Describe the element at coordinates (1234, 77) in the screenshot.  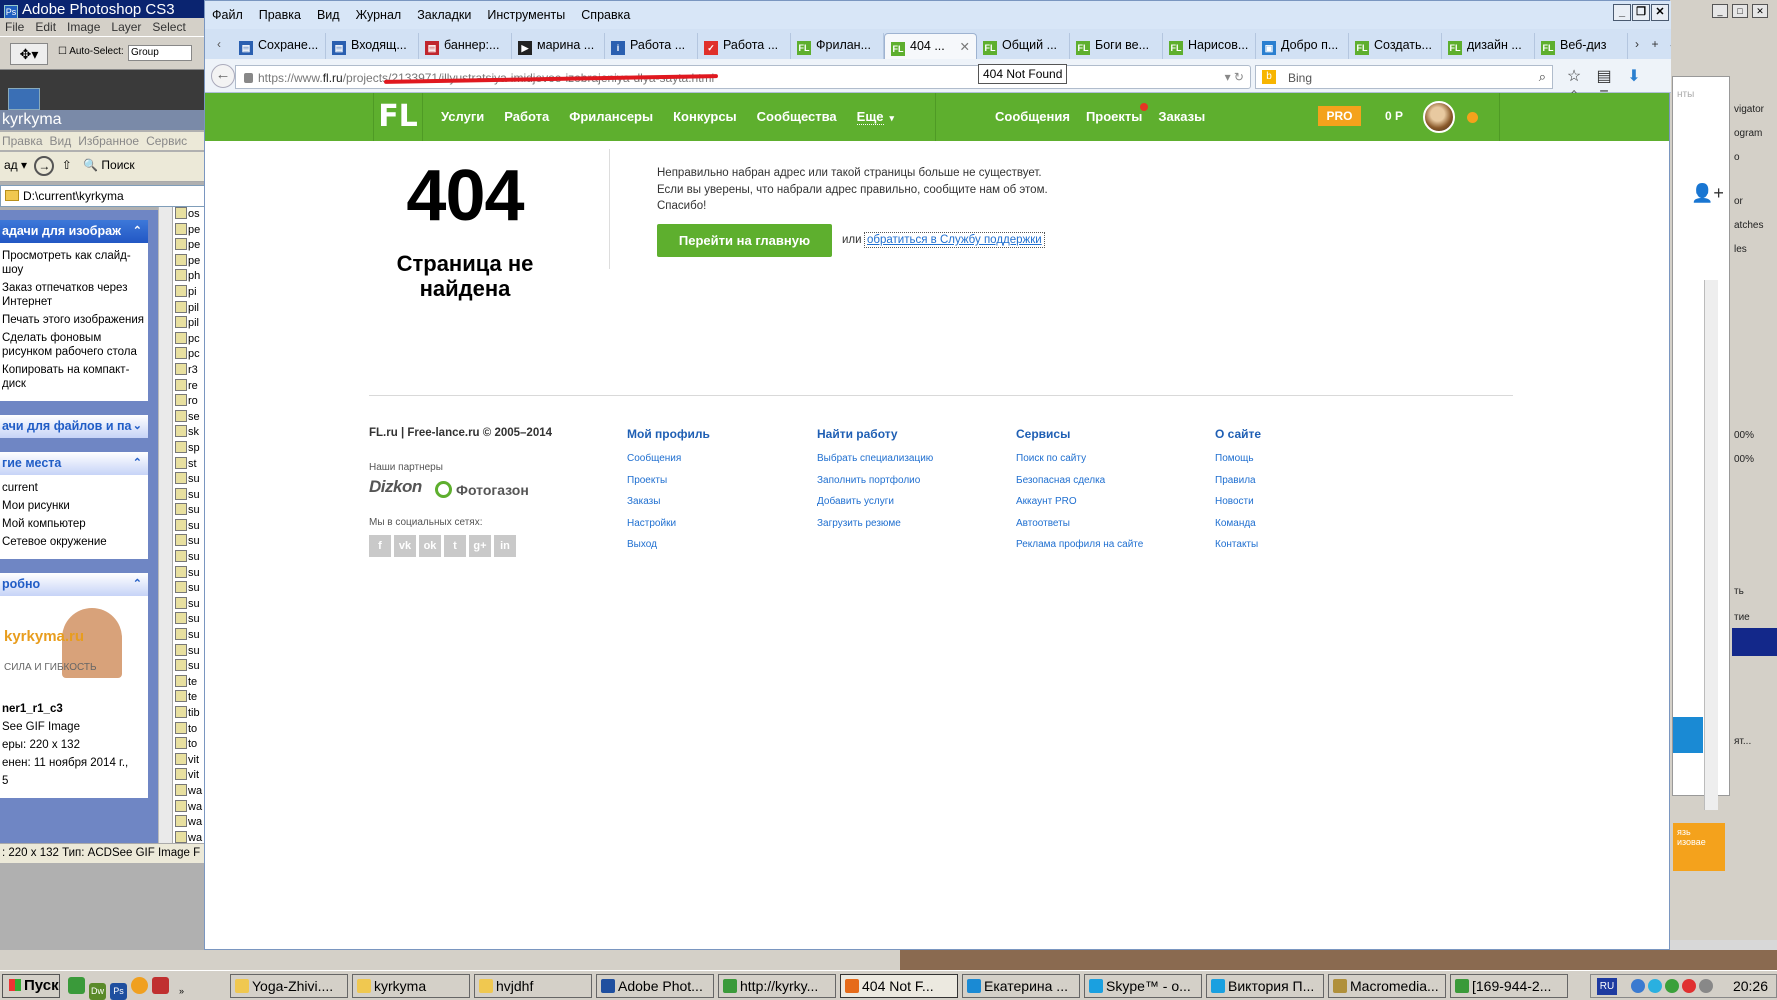
I see `reload-icon: ▾ ↻` at that location.